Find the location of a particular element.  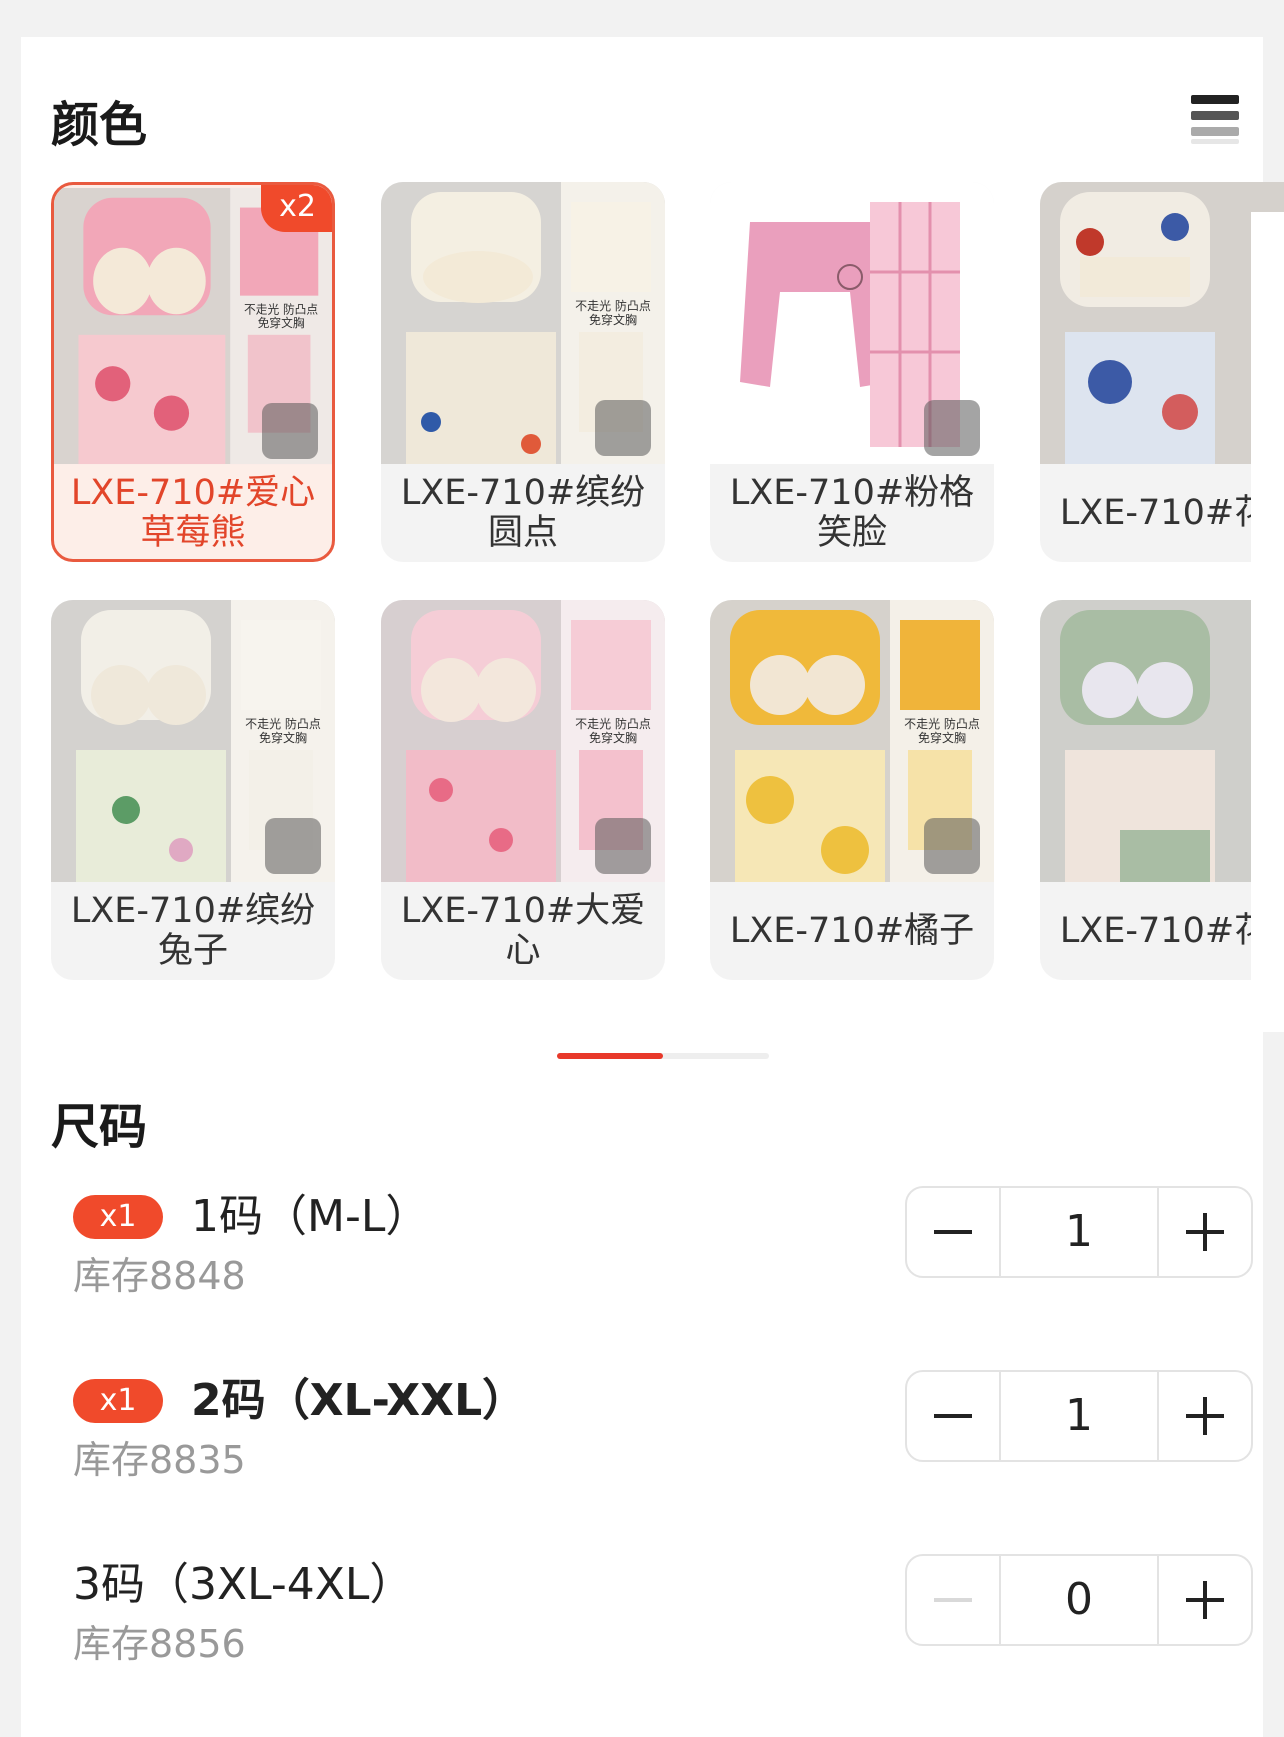

size-section-title: 尺码 is located at coordinates (99, 1127).